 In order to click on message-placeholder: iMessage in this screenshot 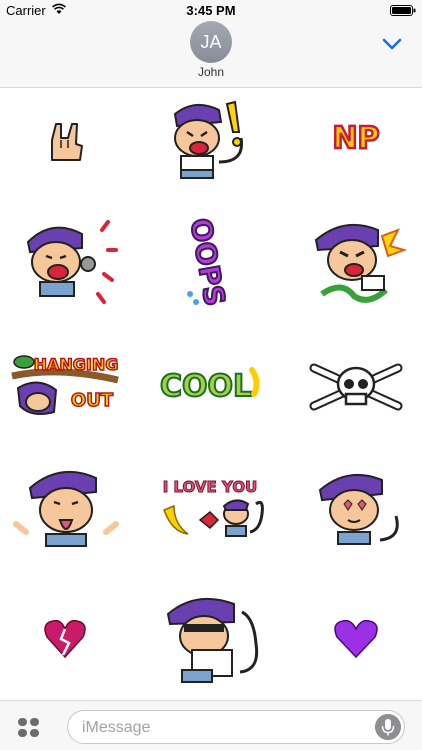, I will do `click(116, 727)`.